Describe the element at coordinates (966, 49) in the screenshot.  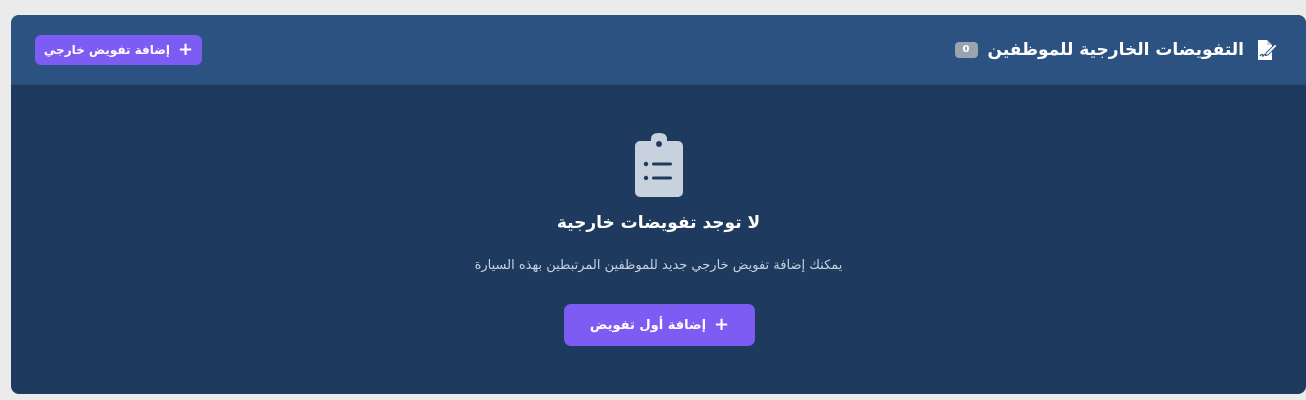
I see `count-badge: 0` at that location.